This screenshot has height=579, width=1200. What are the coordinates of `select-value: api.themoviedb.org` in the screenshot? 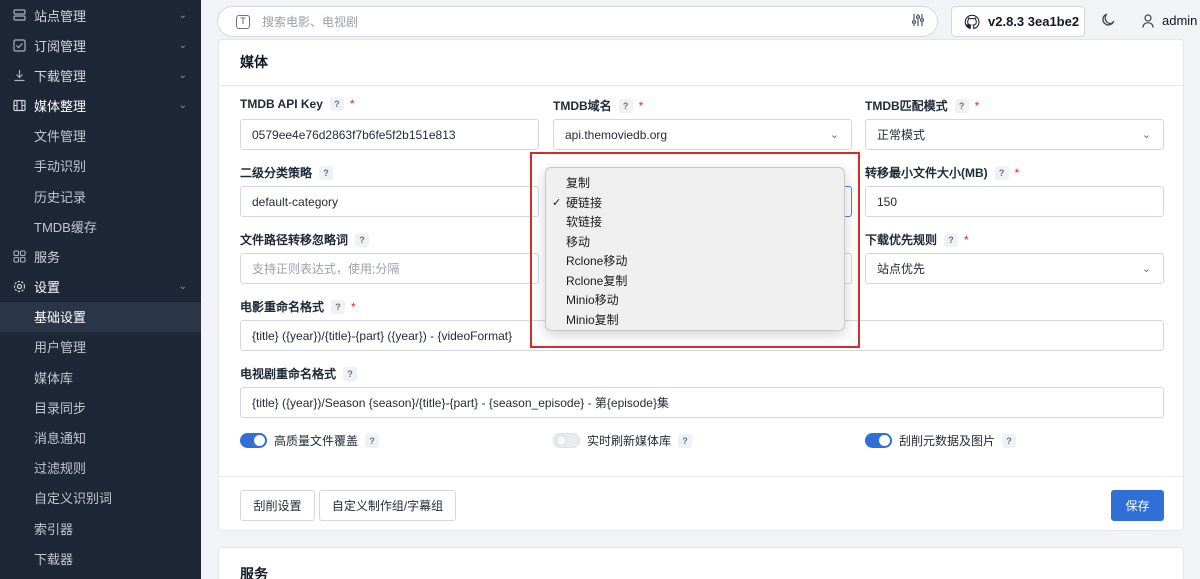 It's located at (616, 134).